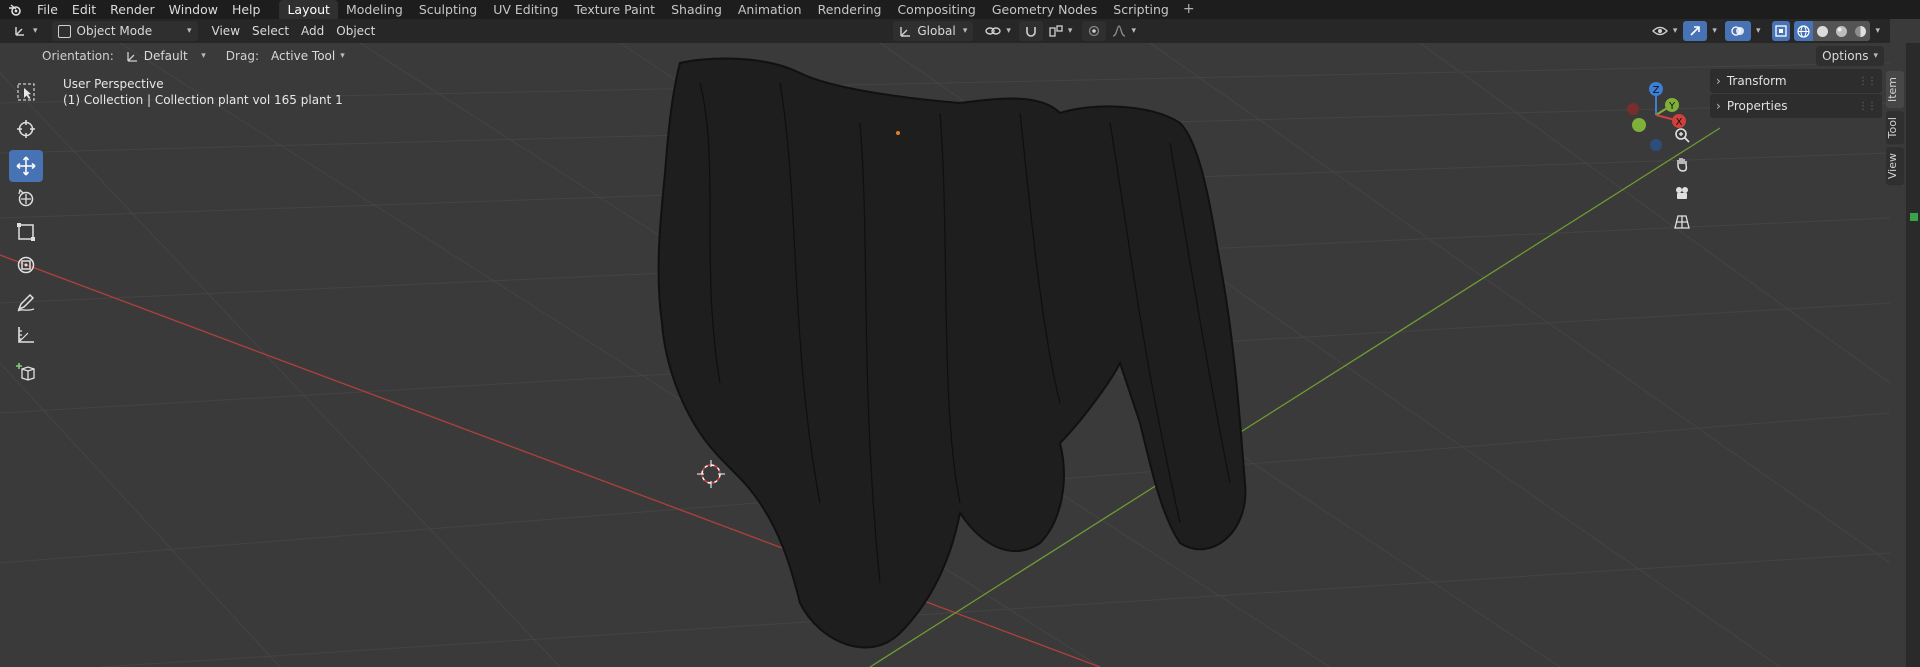  What do you see at coordinates (15, 9) in the screenshot?
I see `blender-logo-icon` at bounding box center [15, 9].